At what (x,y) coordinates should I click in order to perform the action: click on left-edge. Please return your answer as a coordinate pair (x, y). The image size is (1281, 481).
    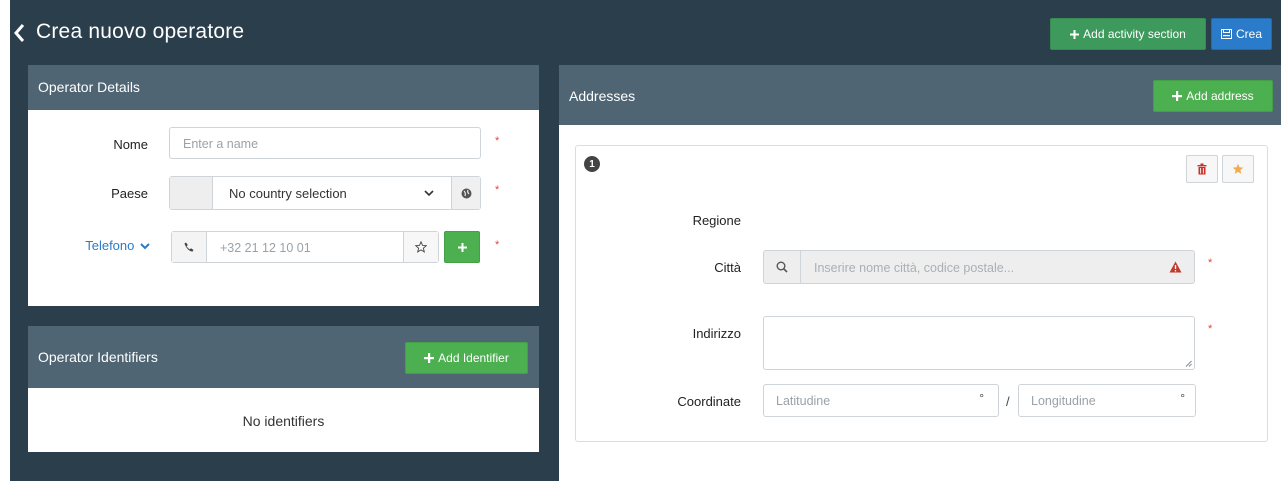
    Looking at the image, I should click on (5, 240).